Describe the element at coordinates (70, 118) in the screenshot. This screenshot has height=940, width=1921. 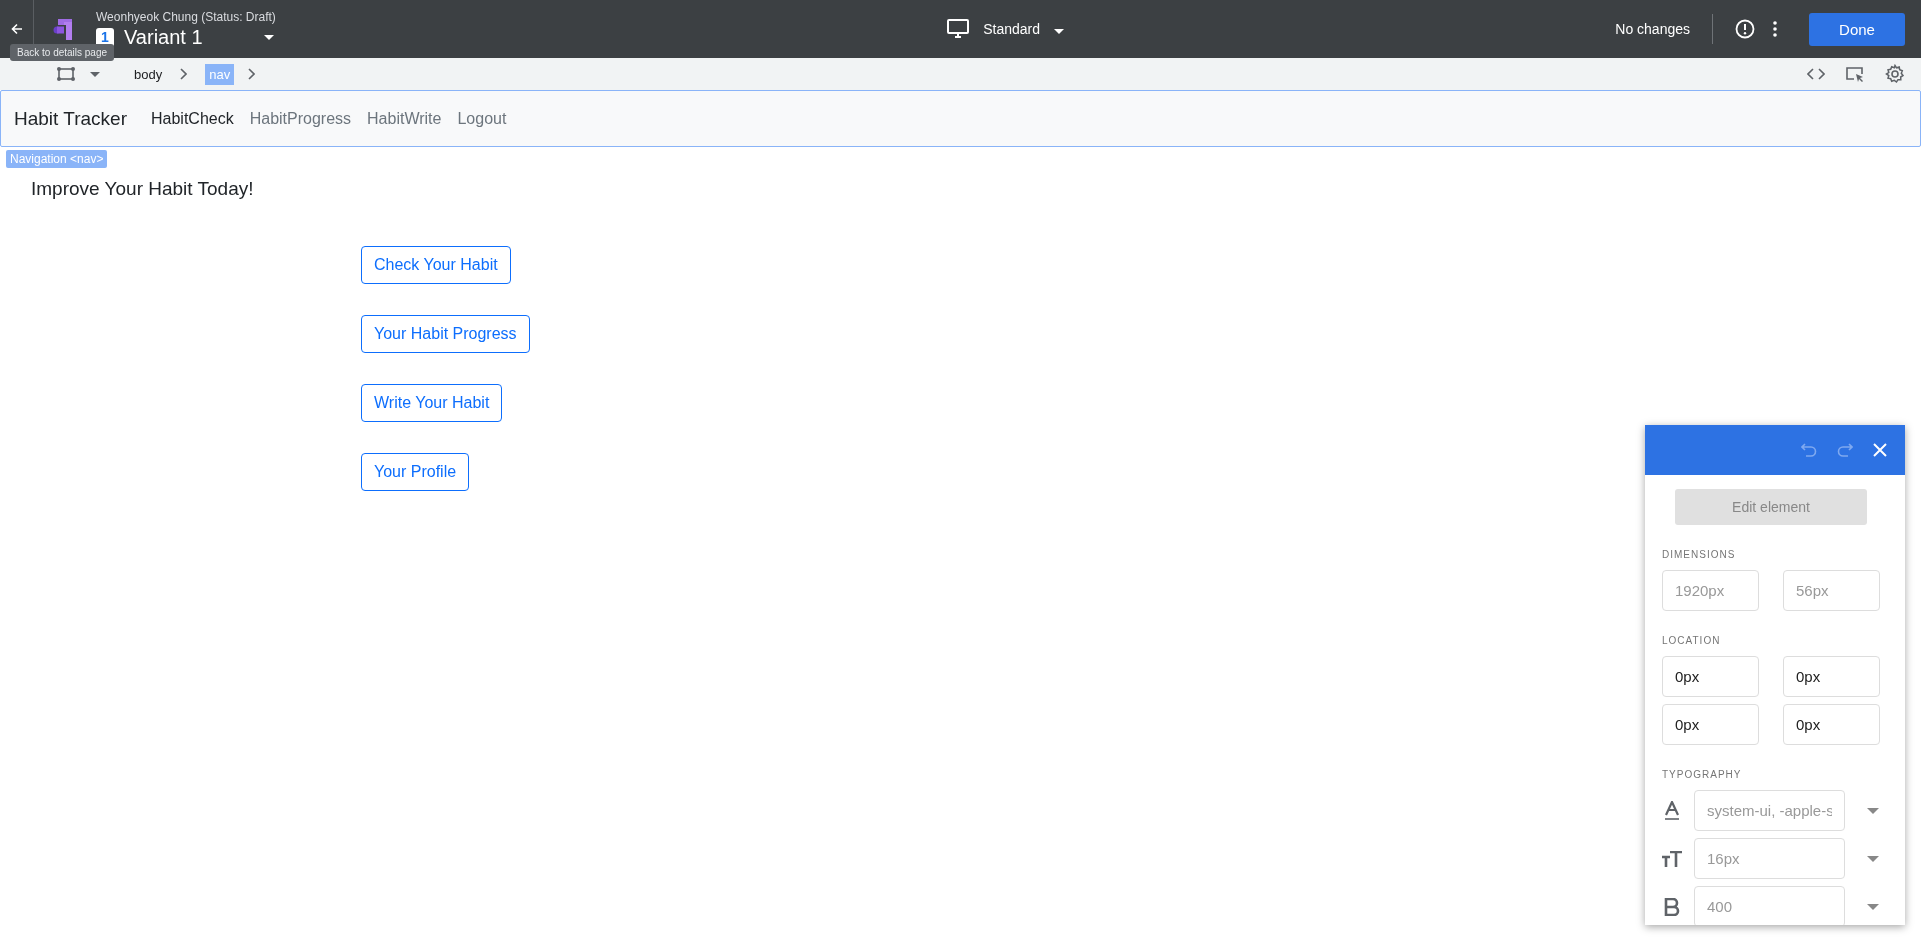
I see `brand-link: Habit Tracker` at that location.